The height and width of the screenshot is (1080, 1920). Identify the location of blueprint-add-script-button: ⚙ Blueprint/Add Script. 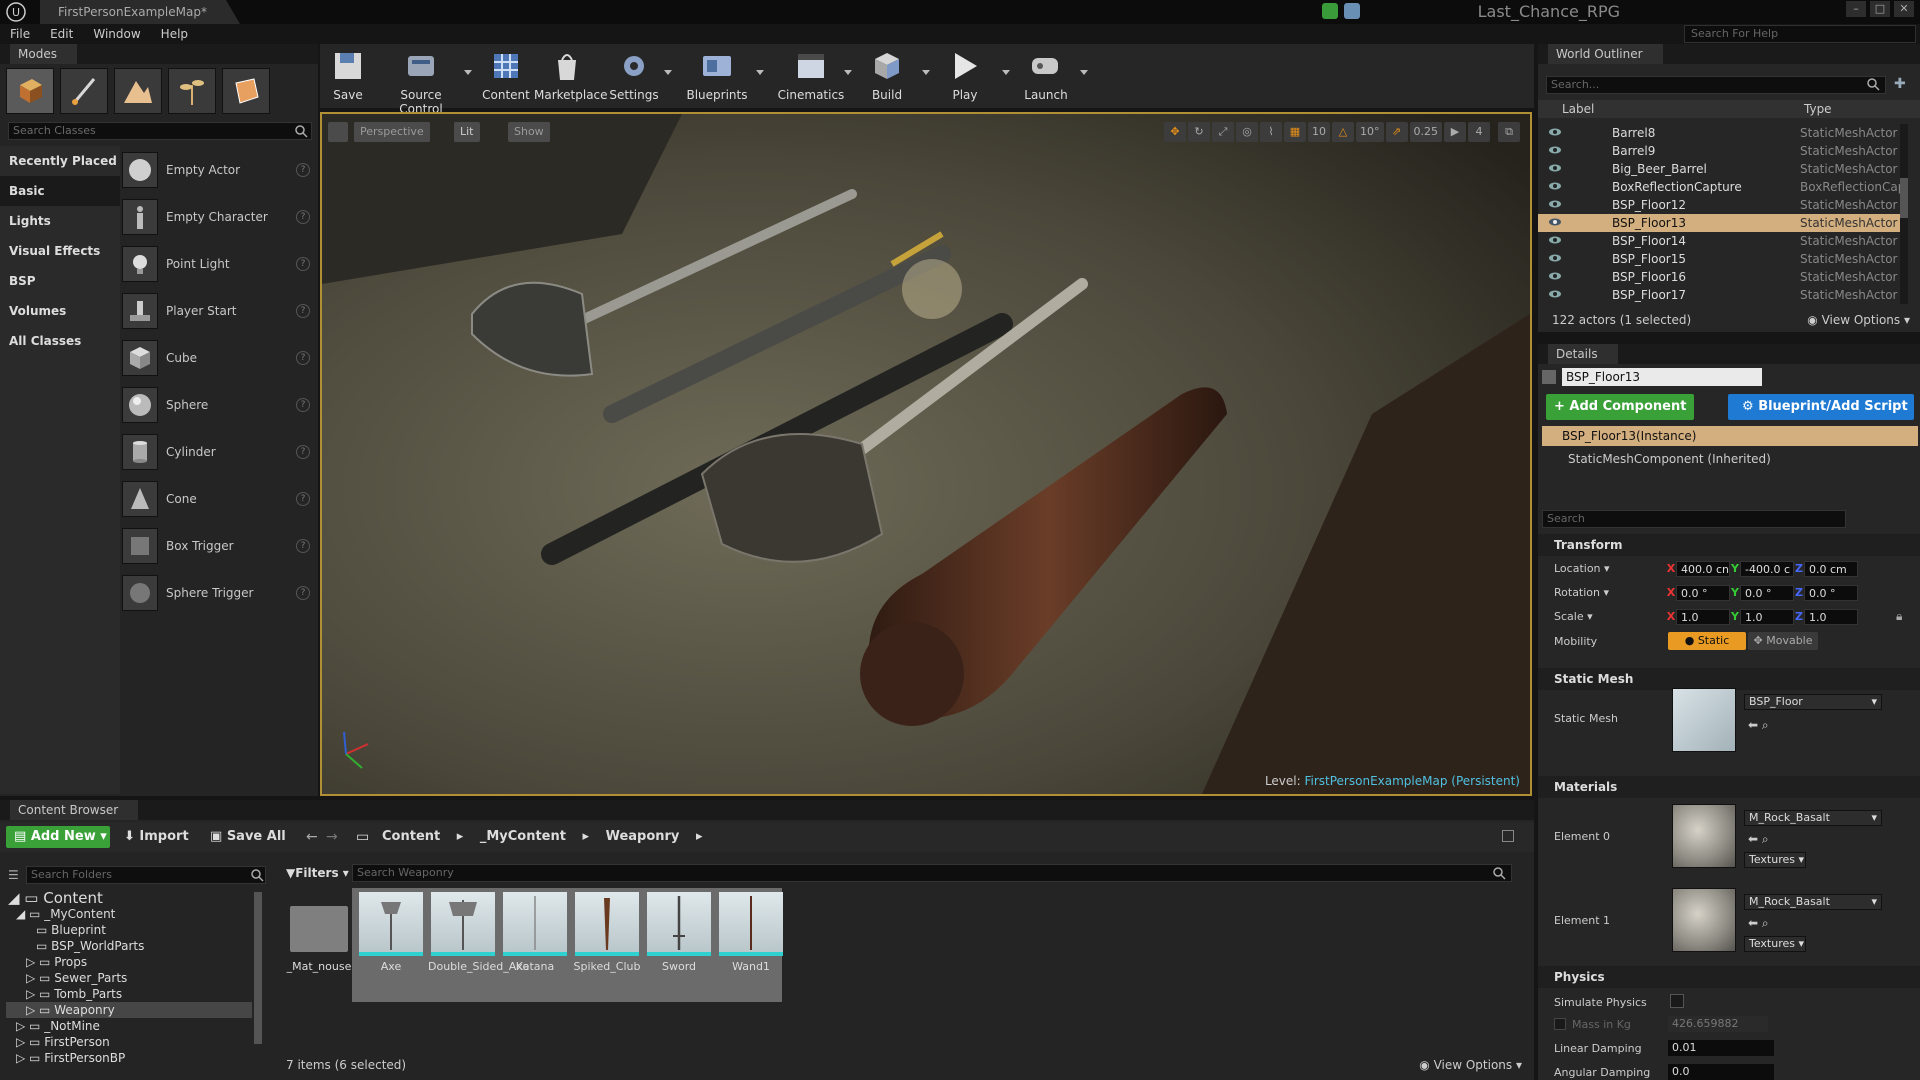
(1821, 407).